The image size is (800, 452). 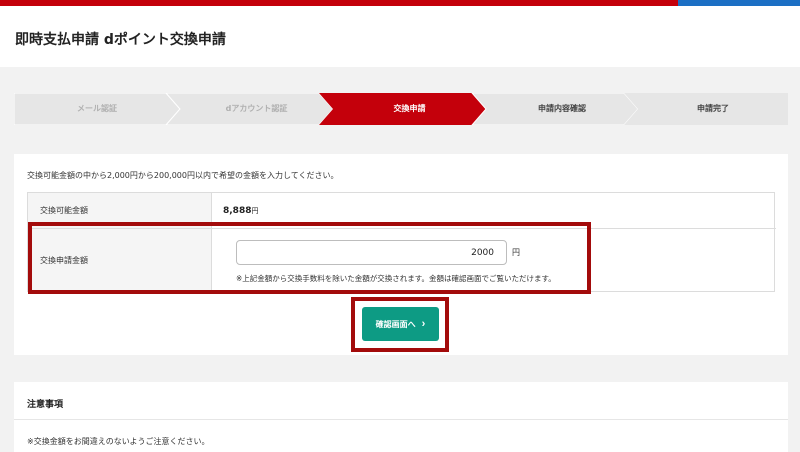 What do you see at coordinates (401, 417) in the screenshot?
I see `notes-card: 注意事項 ※交換金額をお間違えのないようご注意ください。` at bounding box center [401, 417].